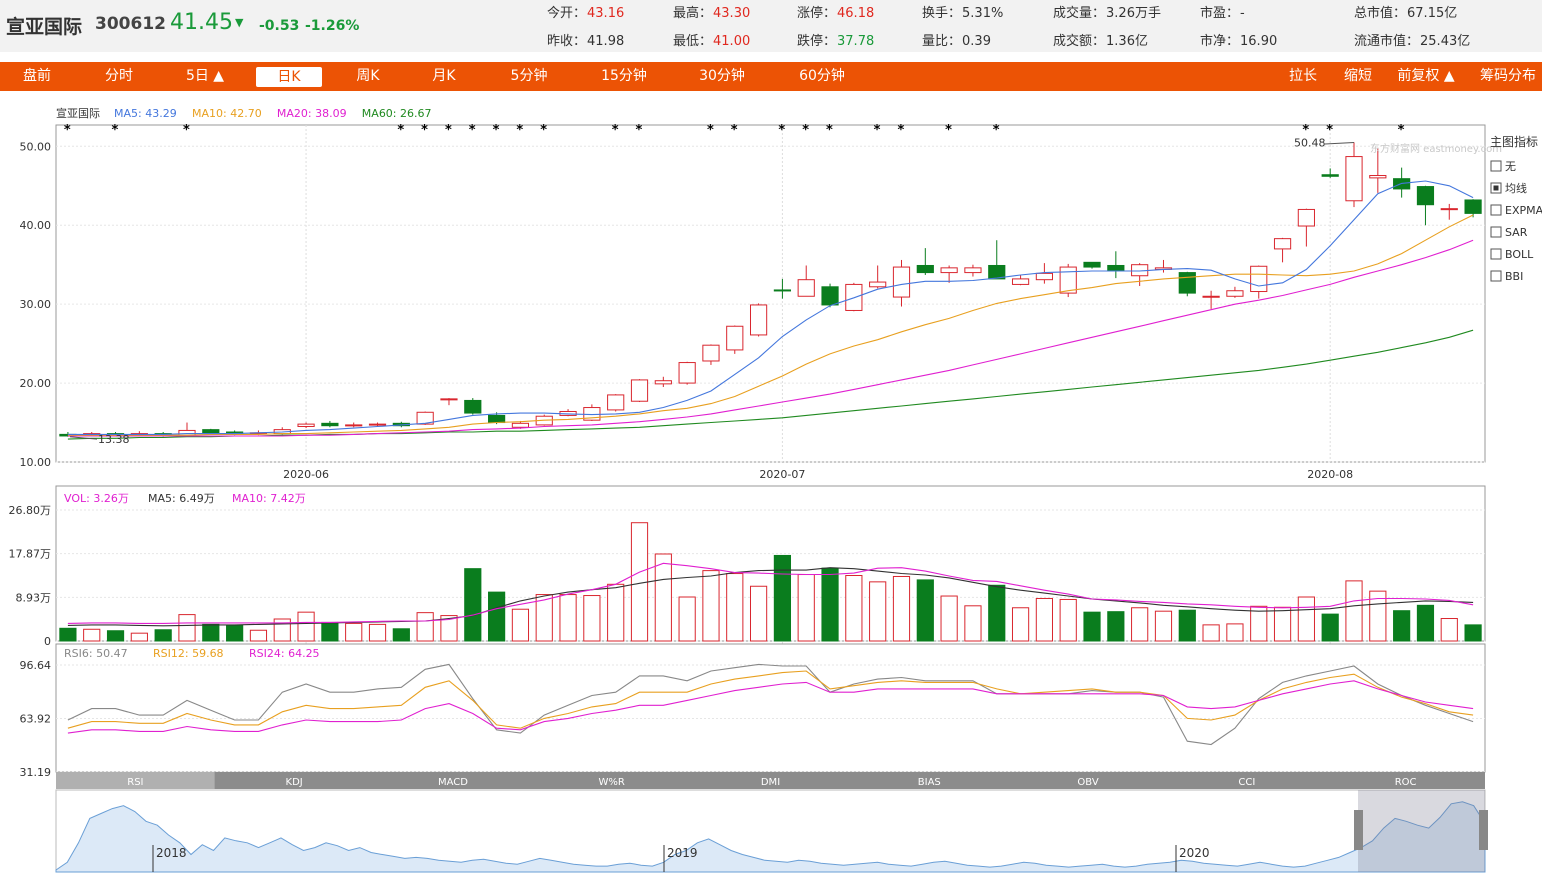  What do you see at coordinates (1507, 76) in the screenshot?
I see `nav-action: 筹码分布` at bounding box center [1507, 76].